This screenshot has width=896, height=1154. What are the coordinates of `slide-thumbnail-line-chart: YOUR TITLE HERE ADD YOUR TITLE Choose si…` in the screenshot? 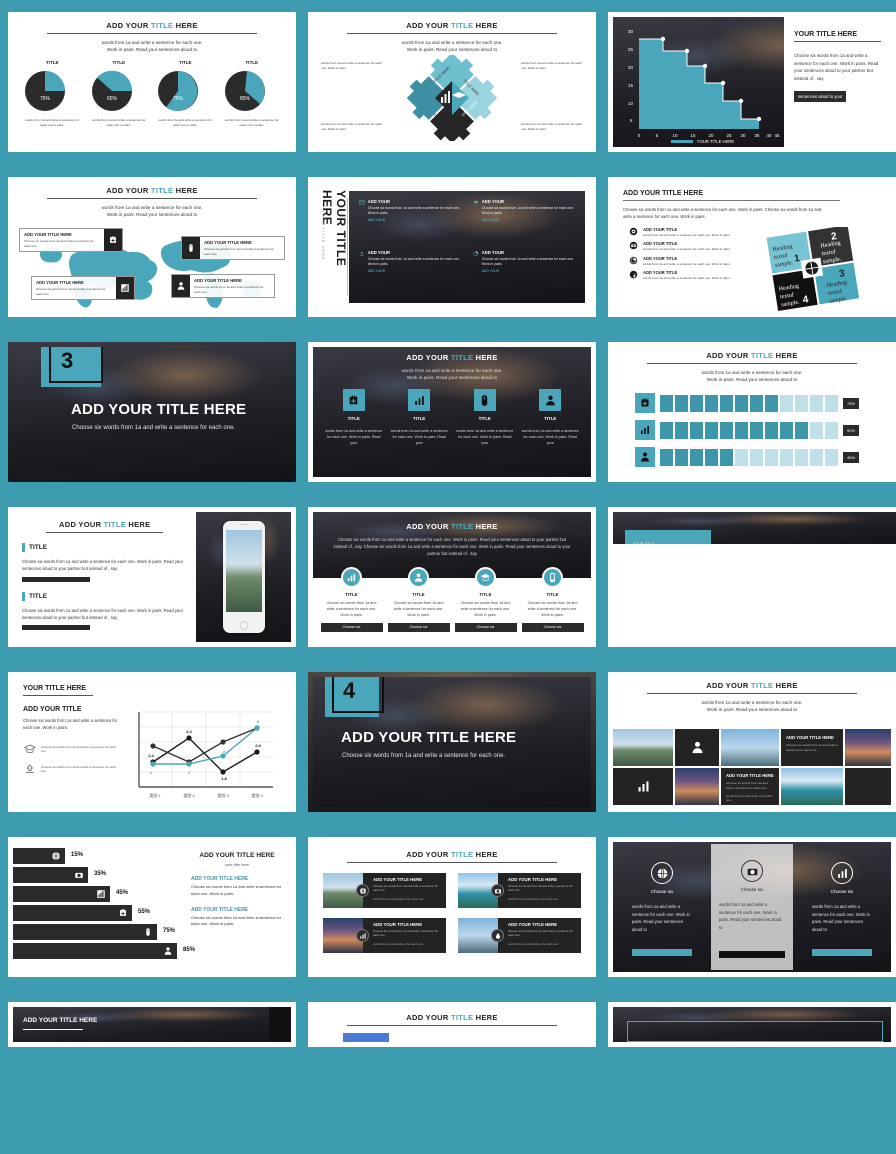 It's located at (152, 742).